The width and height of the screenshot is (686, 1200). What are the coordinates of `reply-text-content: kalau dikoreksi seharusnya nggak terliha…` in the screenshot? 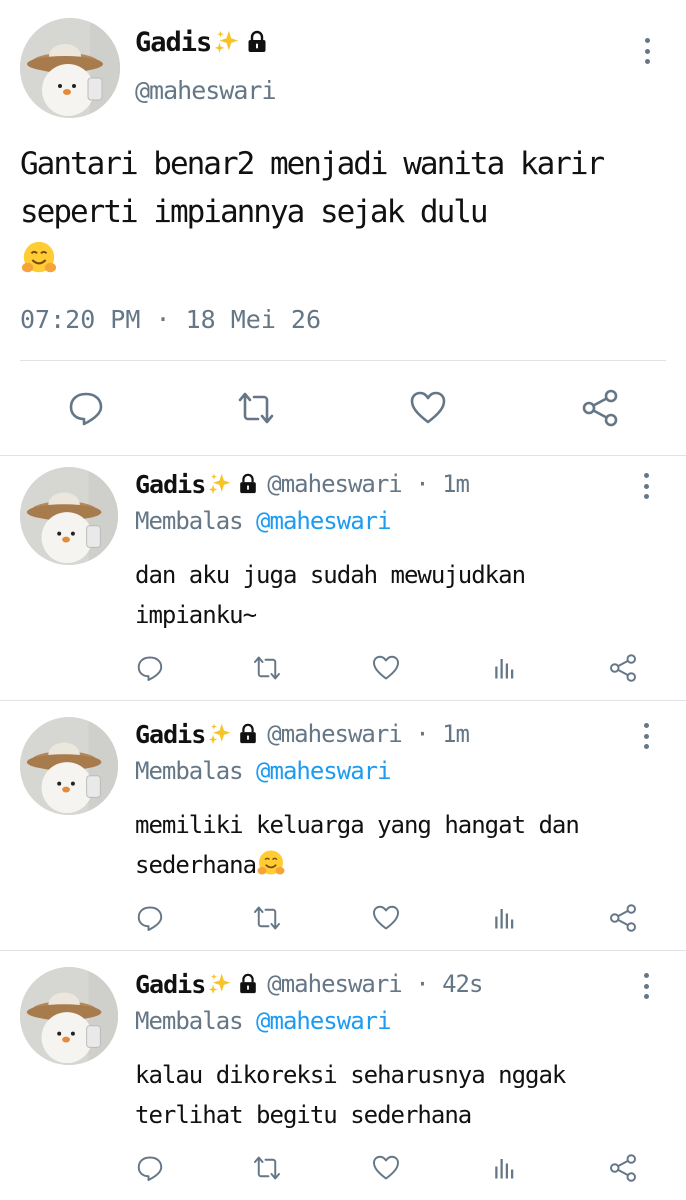 It's located at (350, 1095).